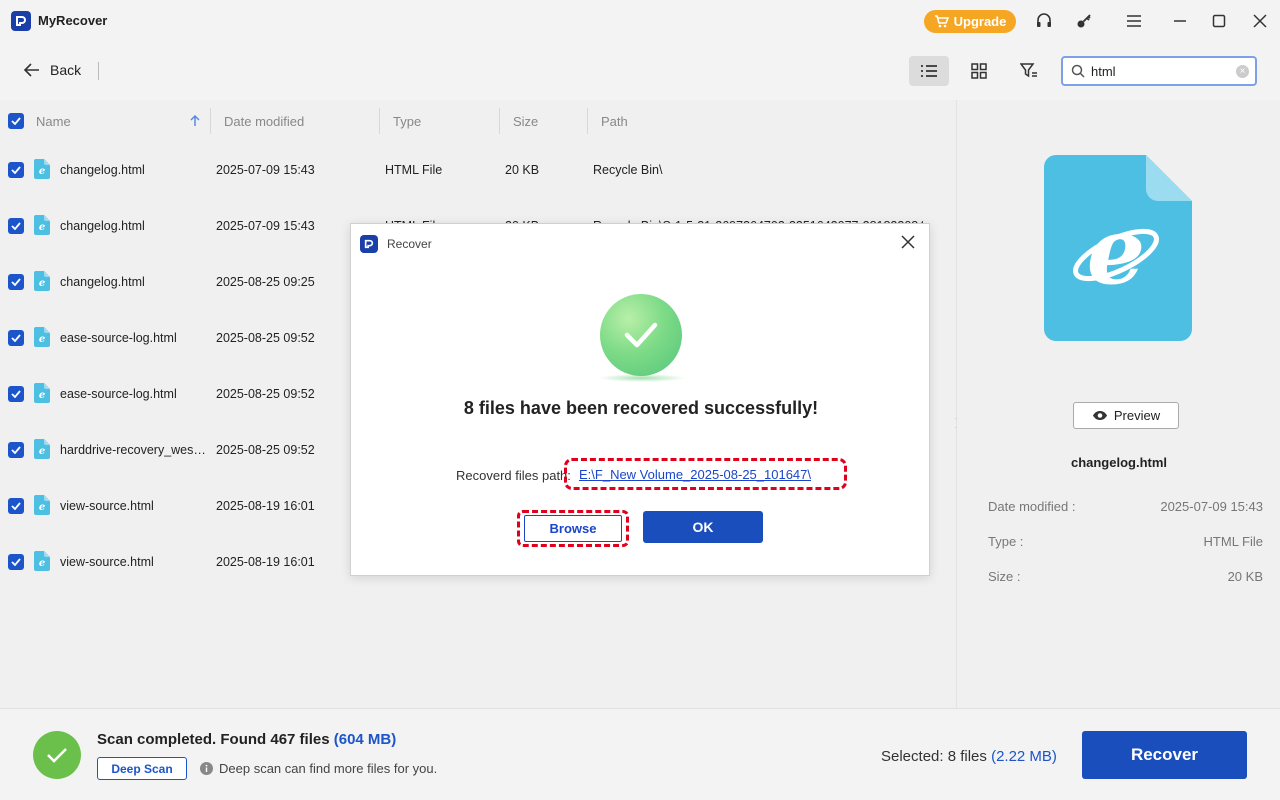 This screenshot has height=800, width=1280. Describe the element at coordinates (1099, 415) in the screenshot. I see `eye-icon` at that location.